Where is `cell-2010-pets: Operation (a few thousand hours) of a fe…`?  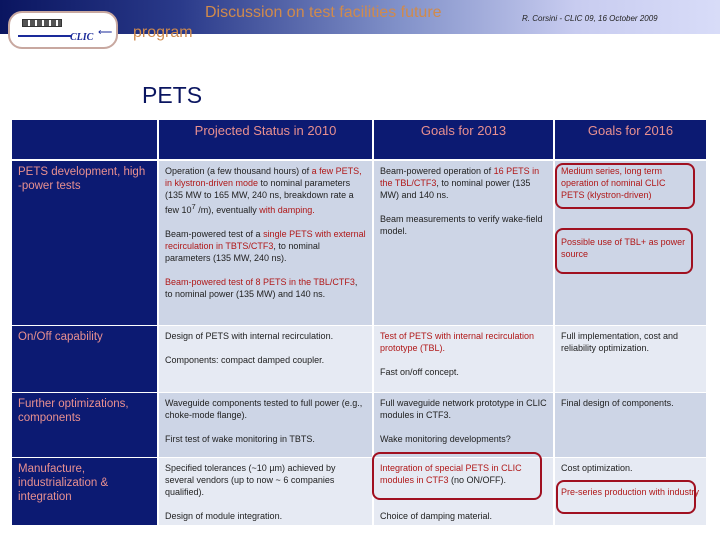
cell-2010-pets: Operation (a few thousand hours) of a fe… is located at coordinates (265, 243).